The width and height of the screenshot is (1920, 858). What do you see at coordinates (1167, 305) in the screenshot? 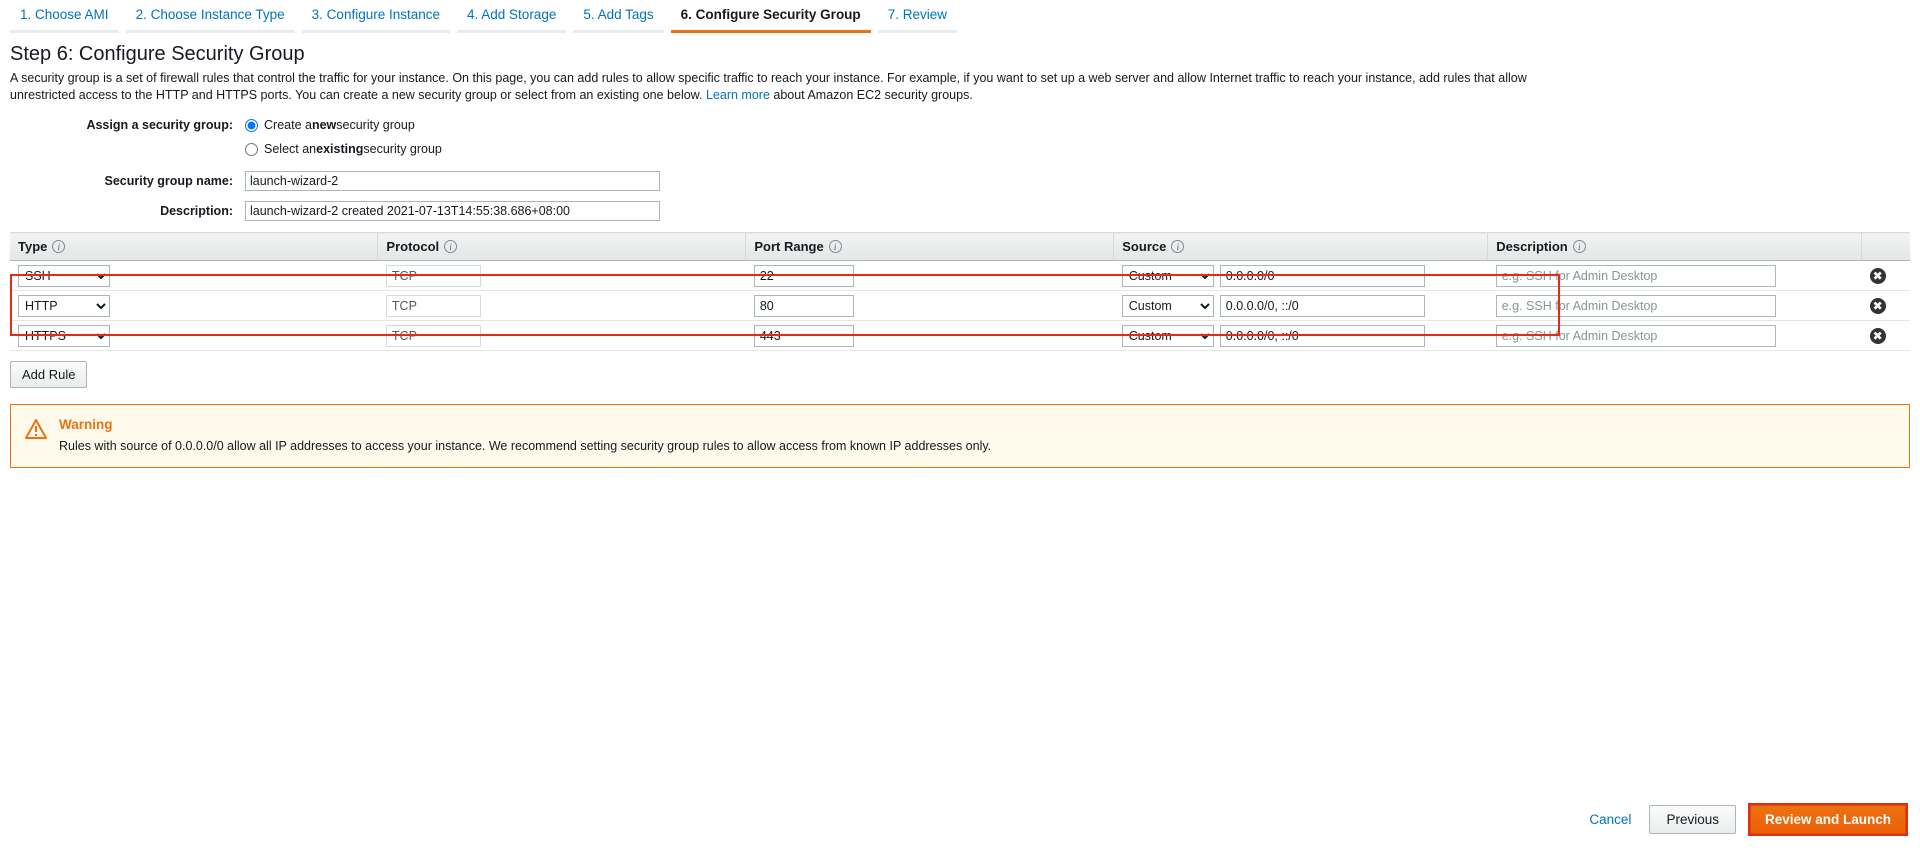
I see `rule-source-select-2: Custom` at bounding box center [1167, 305].